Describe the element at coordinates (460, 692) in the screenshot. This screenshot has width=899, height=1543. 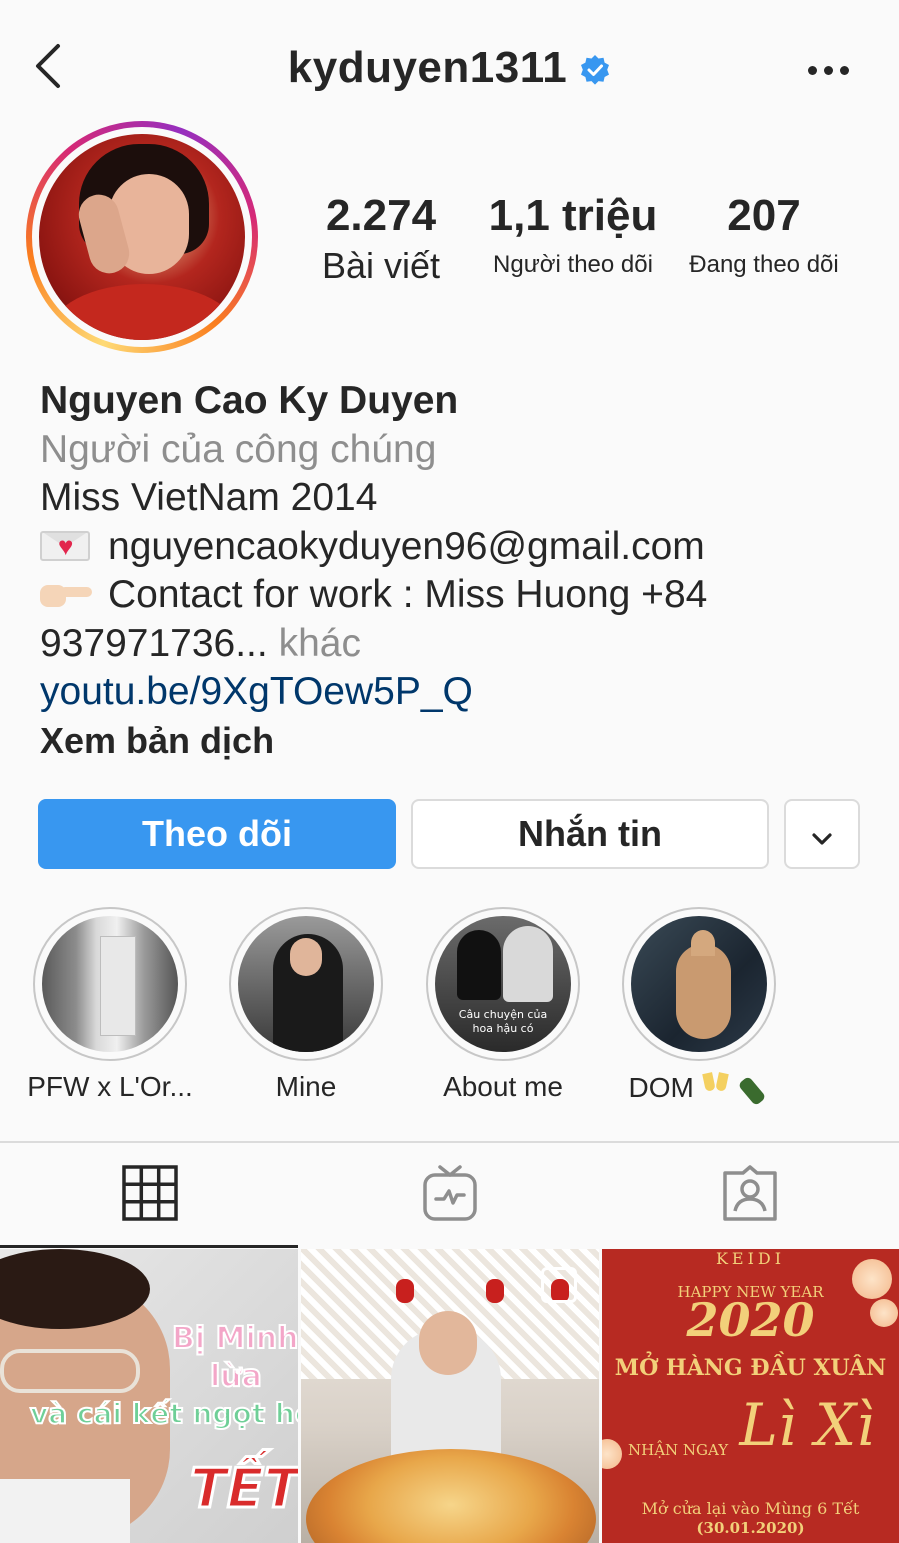
I see `bio-website-link: youtu.be/9XgTOew5P_Q` at that location.